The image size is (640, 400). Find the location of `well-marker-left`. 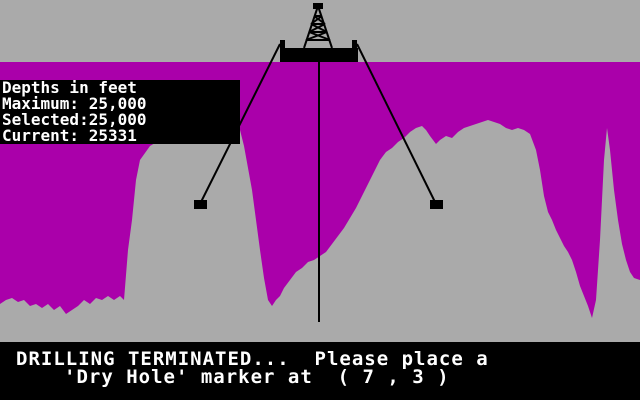

well-marker-left is located at coordinates (200, 204).